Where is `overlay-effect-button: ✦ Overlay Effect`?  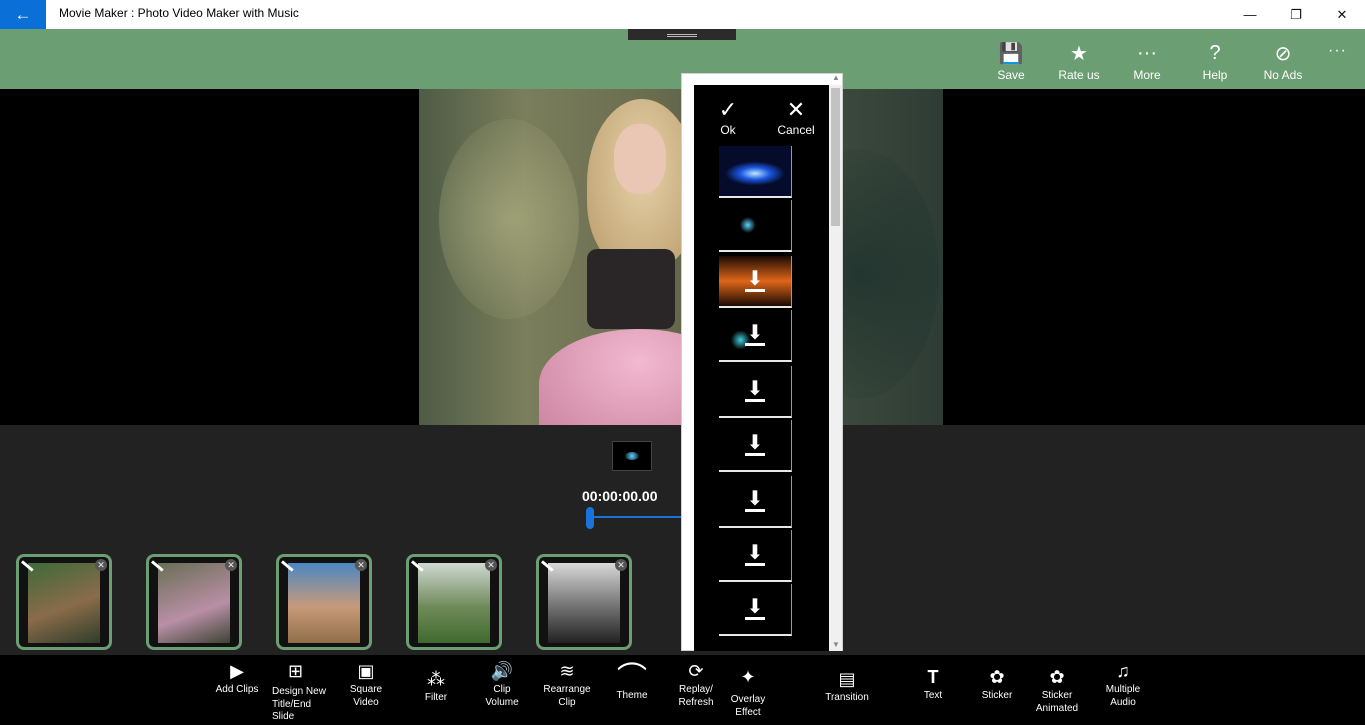
overlay-effect-button: ✦ Overlay Effect is located at coordinates (748, 689).